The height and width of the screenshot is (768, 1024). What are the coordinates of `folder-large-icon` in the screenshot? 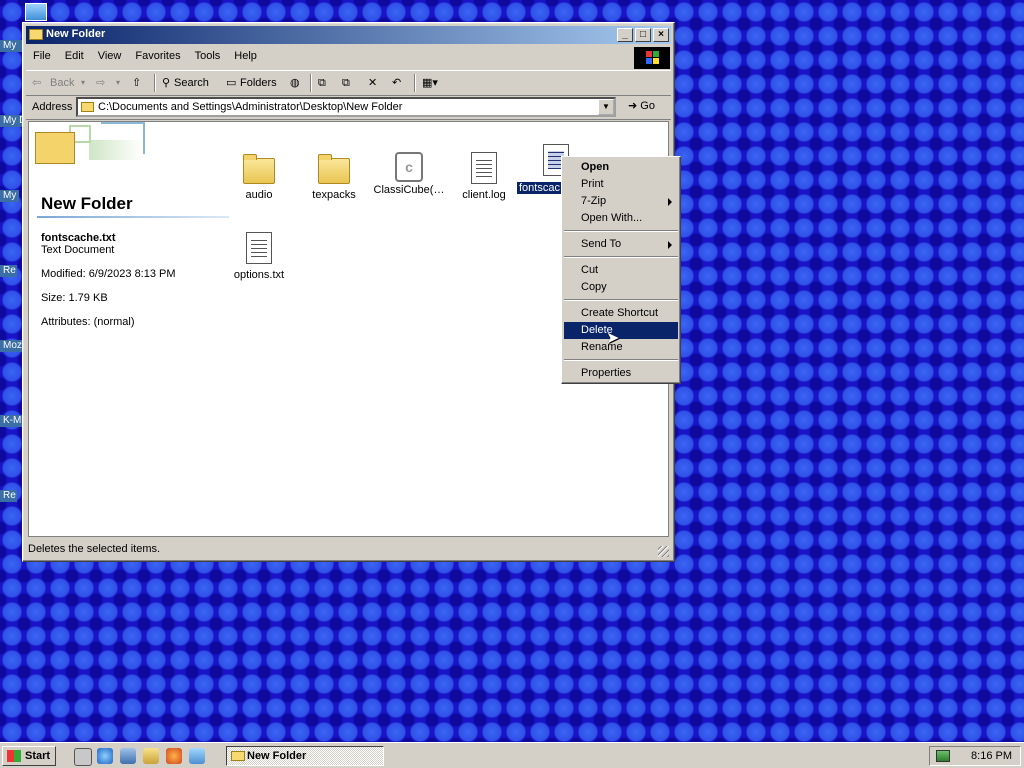 It's located at (55, 148).